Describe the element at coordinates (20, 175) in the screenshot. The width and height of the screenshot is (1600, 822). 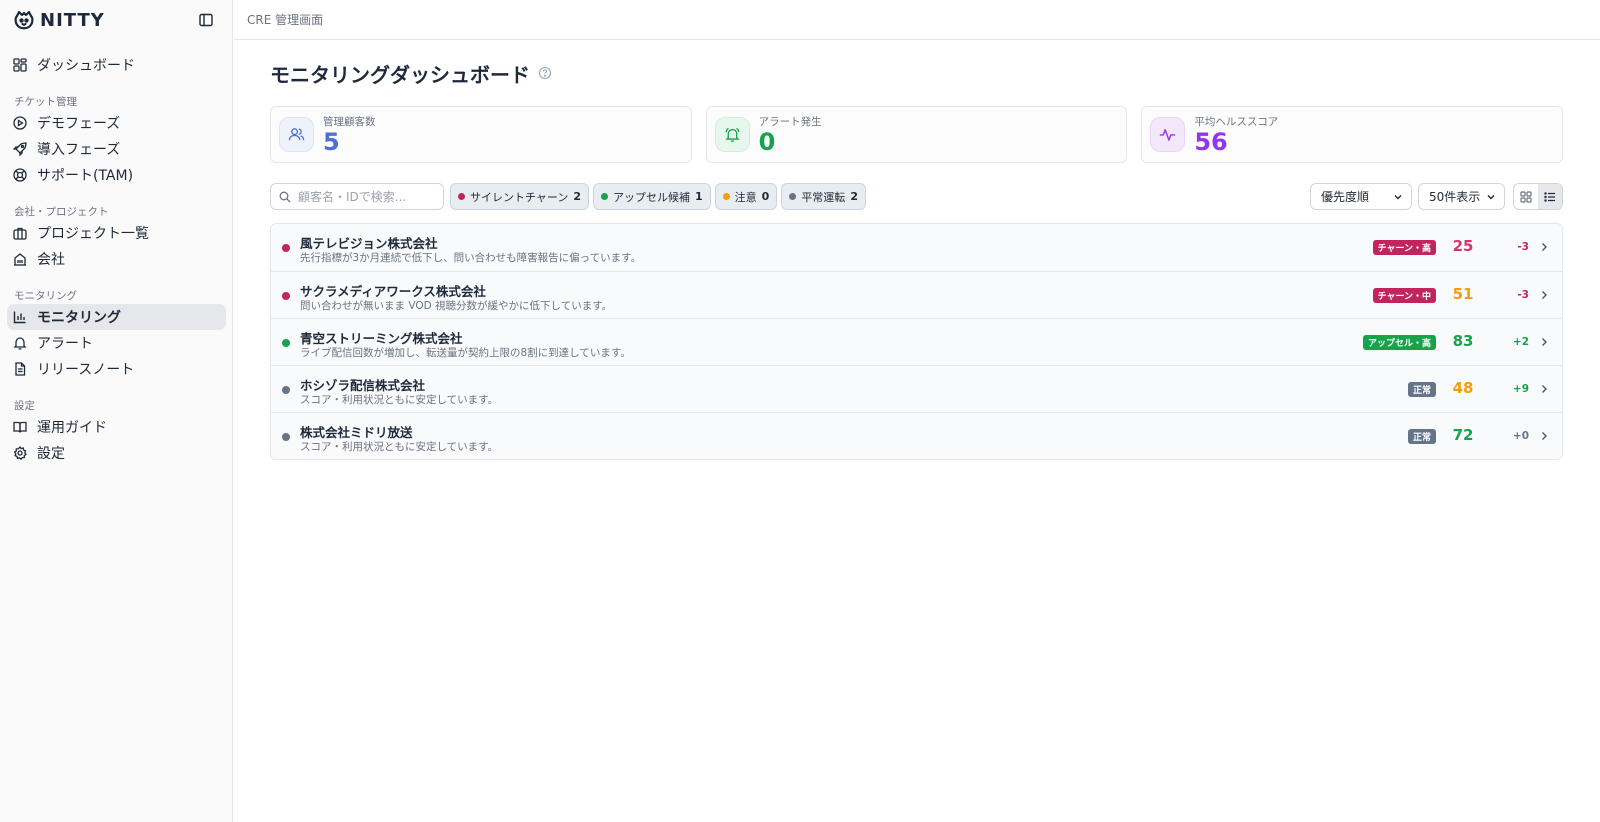
I see `lifebuoy-icon` at that location.